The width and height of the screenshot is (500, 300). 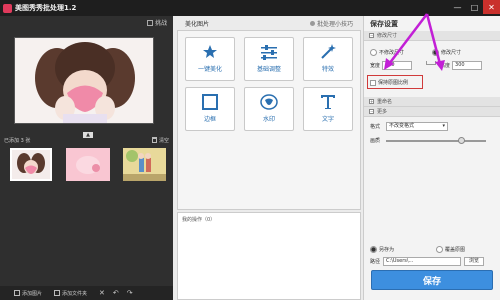 I want to click on more-options: 格式 不改变格式 ▾ 画质, so click(x=432, y=135).